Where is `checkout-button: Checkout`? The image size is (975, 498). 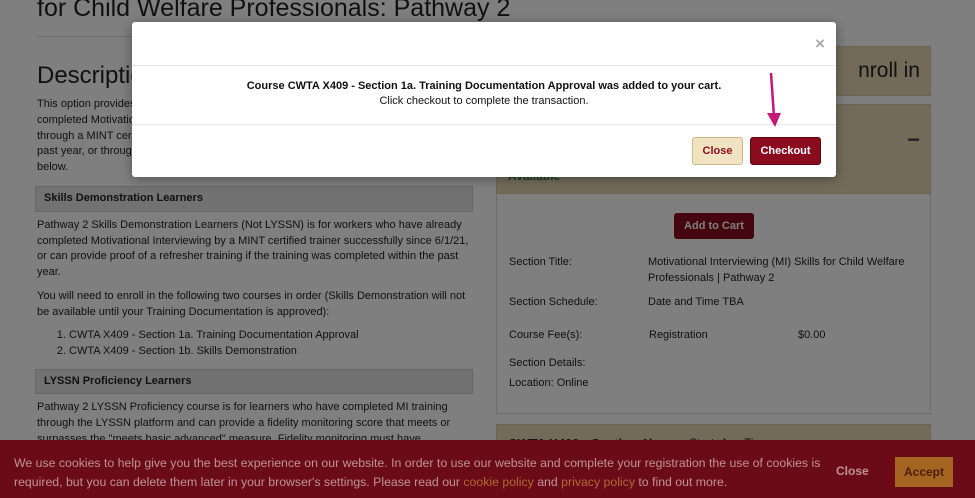 checkout-button: Checkout is located at coordinates (785, 151).